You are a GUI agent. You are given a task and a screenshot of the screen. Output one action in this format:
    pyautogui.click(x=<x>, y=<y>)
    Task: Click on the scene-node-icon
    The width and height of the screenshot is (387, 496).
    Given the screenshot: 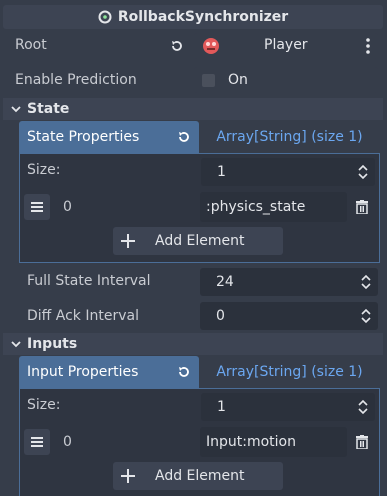 What is the action you would take?
    pyautogui.click(x=211, y=46)
    